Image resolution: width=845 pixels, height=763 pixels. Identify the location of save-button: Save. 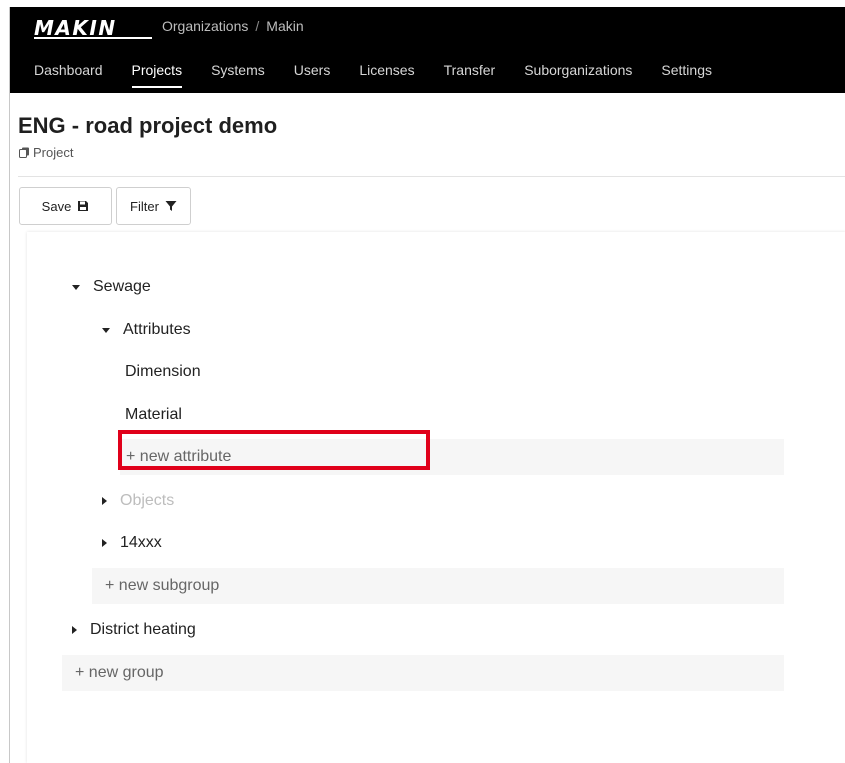
(65, 206).